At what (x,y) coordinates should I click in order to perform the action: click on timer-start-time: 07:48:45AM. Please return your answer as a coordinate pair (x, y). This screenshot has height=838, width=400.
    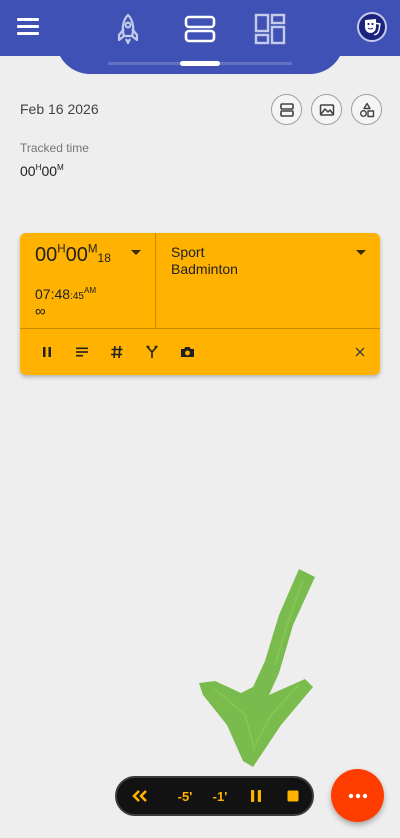
    Looking at the image, I should click on (65, 294).